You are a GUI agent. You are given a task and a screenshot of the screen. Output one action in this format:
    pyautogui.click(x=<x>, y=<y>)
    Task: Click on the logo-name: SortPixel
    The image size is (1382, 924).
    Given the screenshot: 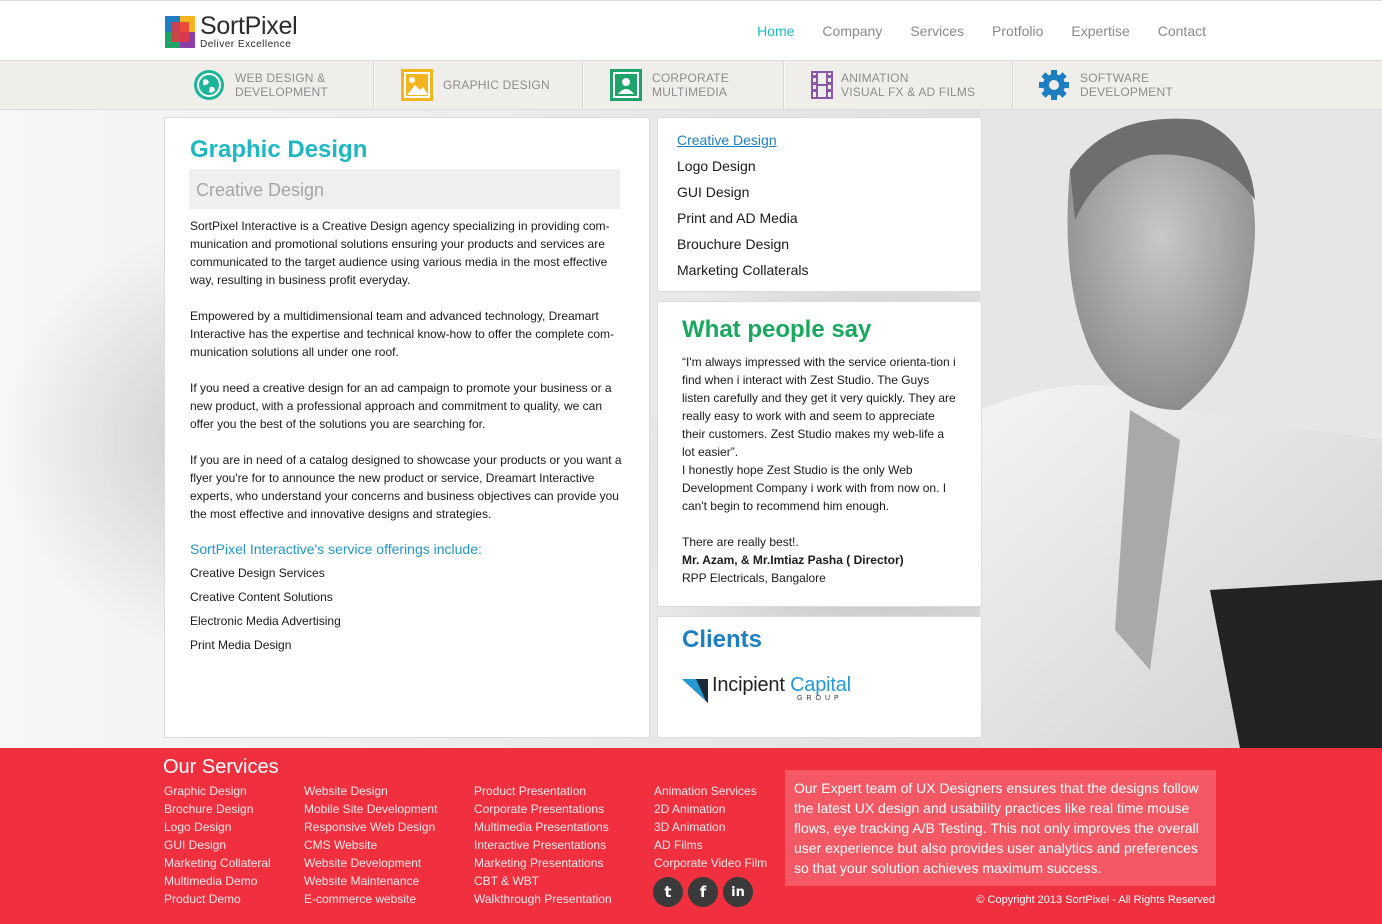 What is the action you would take?
    pyautogui.click(x=249, y=26)
    